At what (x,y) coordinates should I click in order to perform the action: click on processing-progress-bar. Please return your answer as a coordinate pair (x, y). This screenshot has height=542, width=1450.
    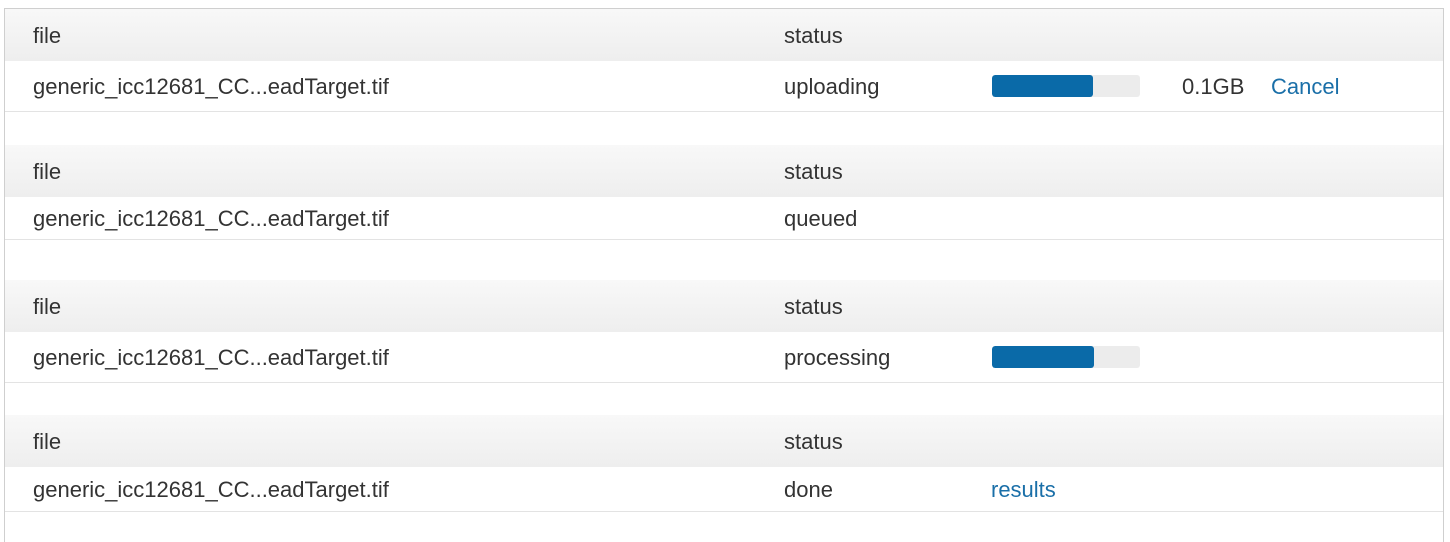
    Looking at the image, I should click on (1066, 357).